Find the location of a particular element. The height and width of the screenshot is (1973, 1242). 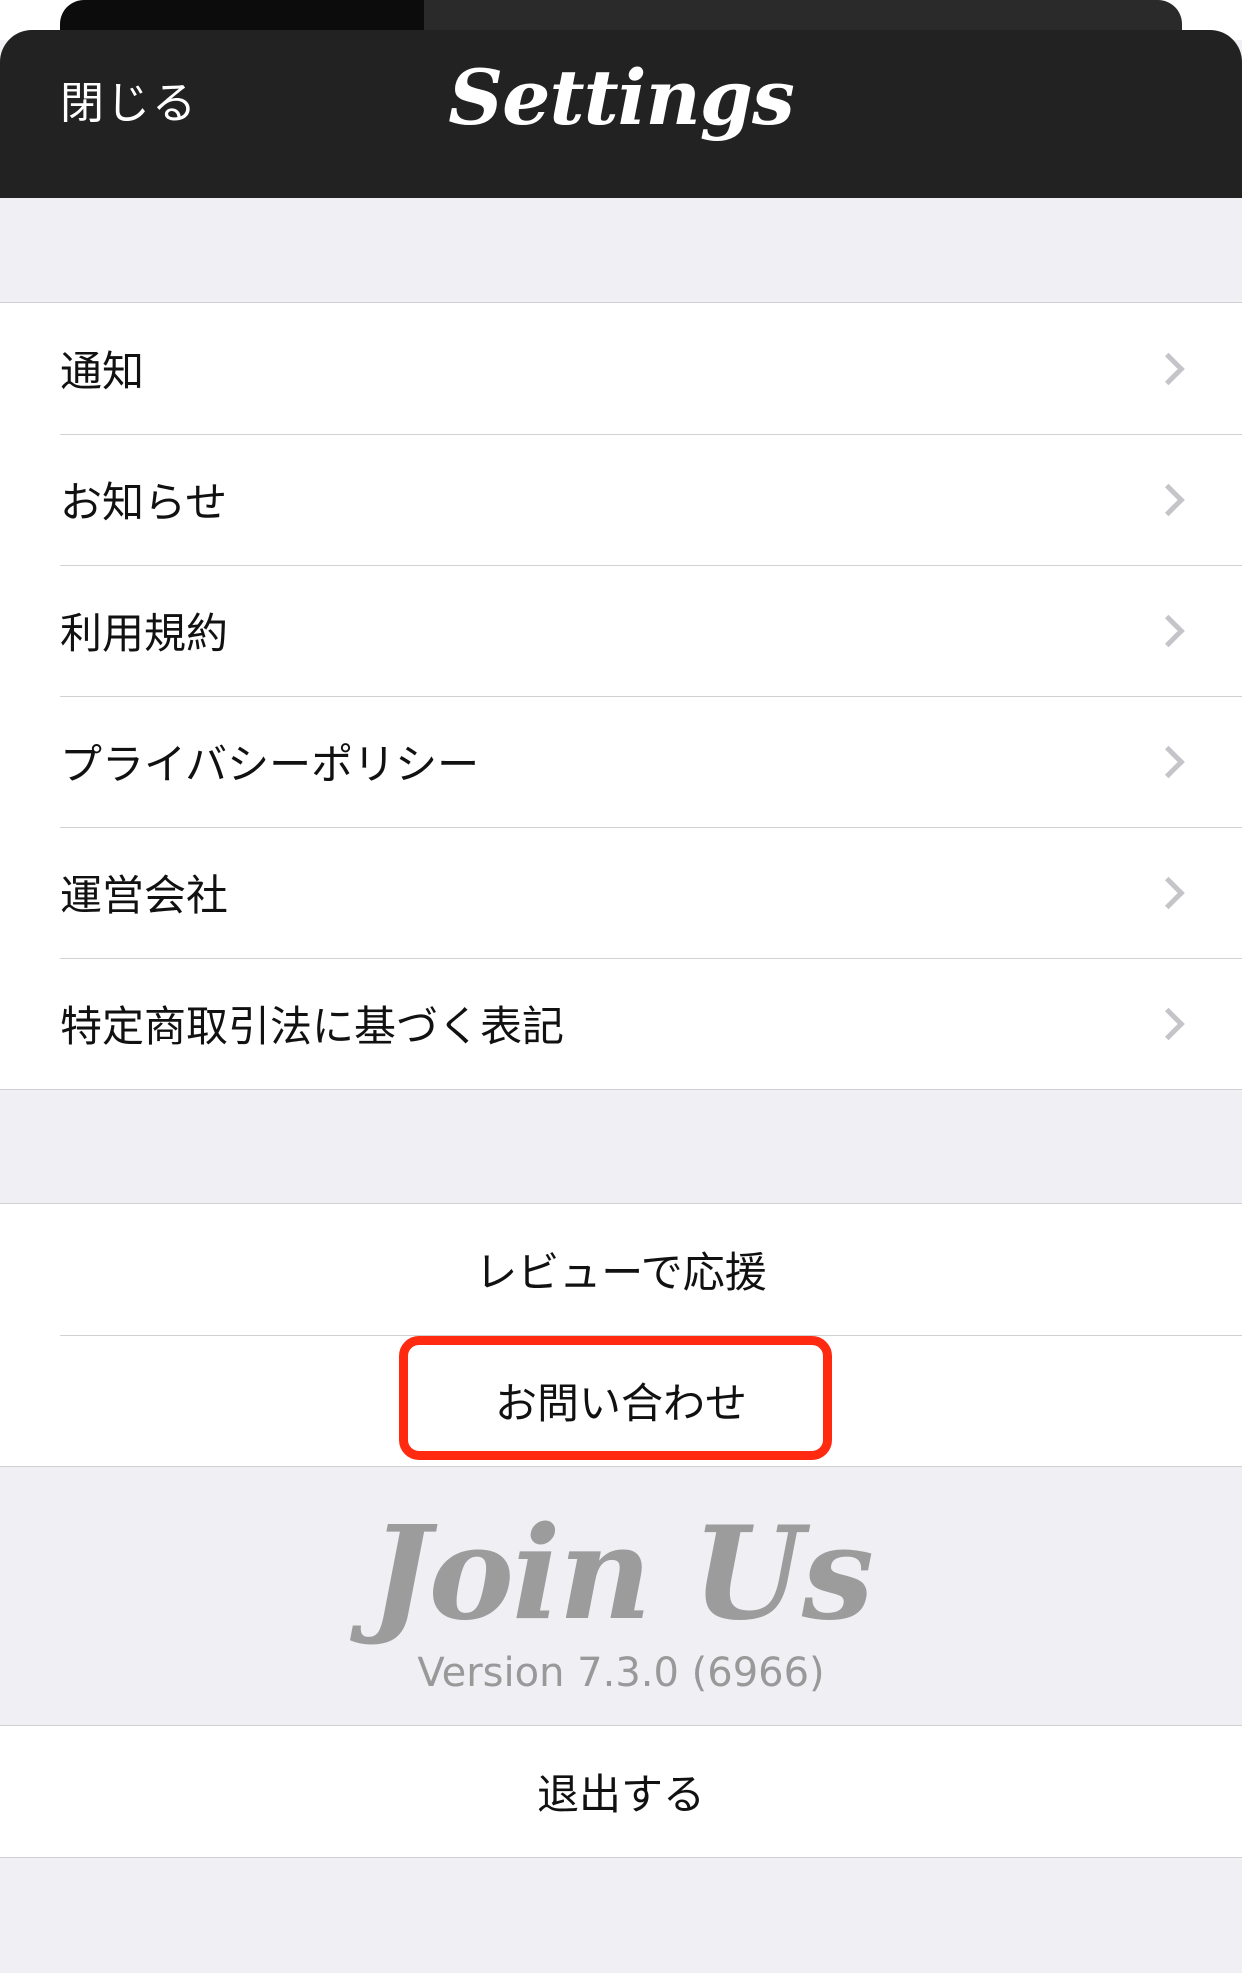

navigation-bar: 閉じる Settings is located at coordinates (621, 114).